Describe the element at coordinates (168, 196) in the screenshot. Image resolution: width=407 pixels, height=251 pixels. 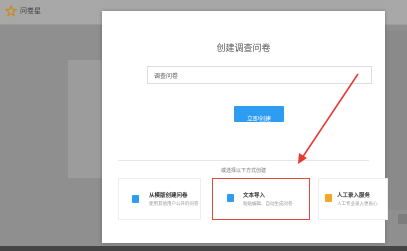
I see `option-title: 从模版创建问卷` at that location.